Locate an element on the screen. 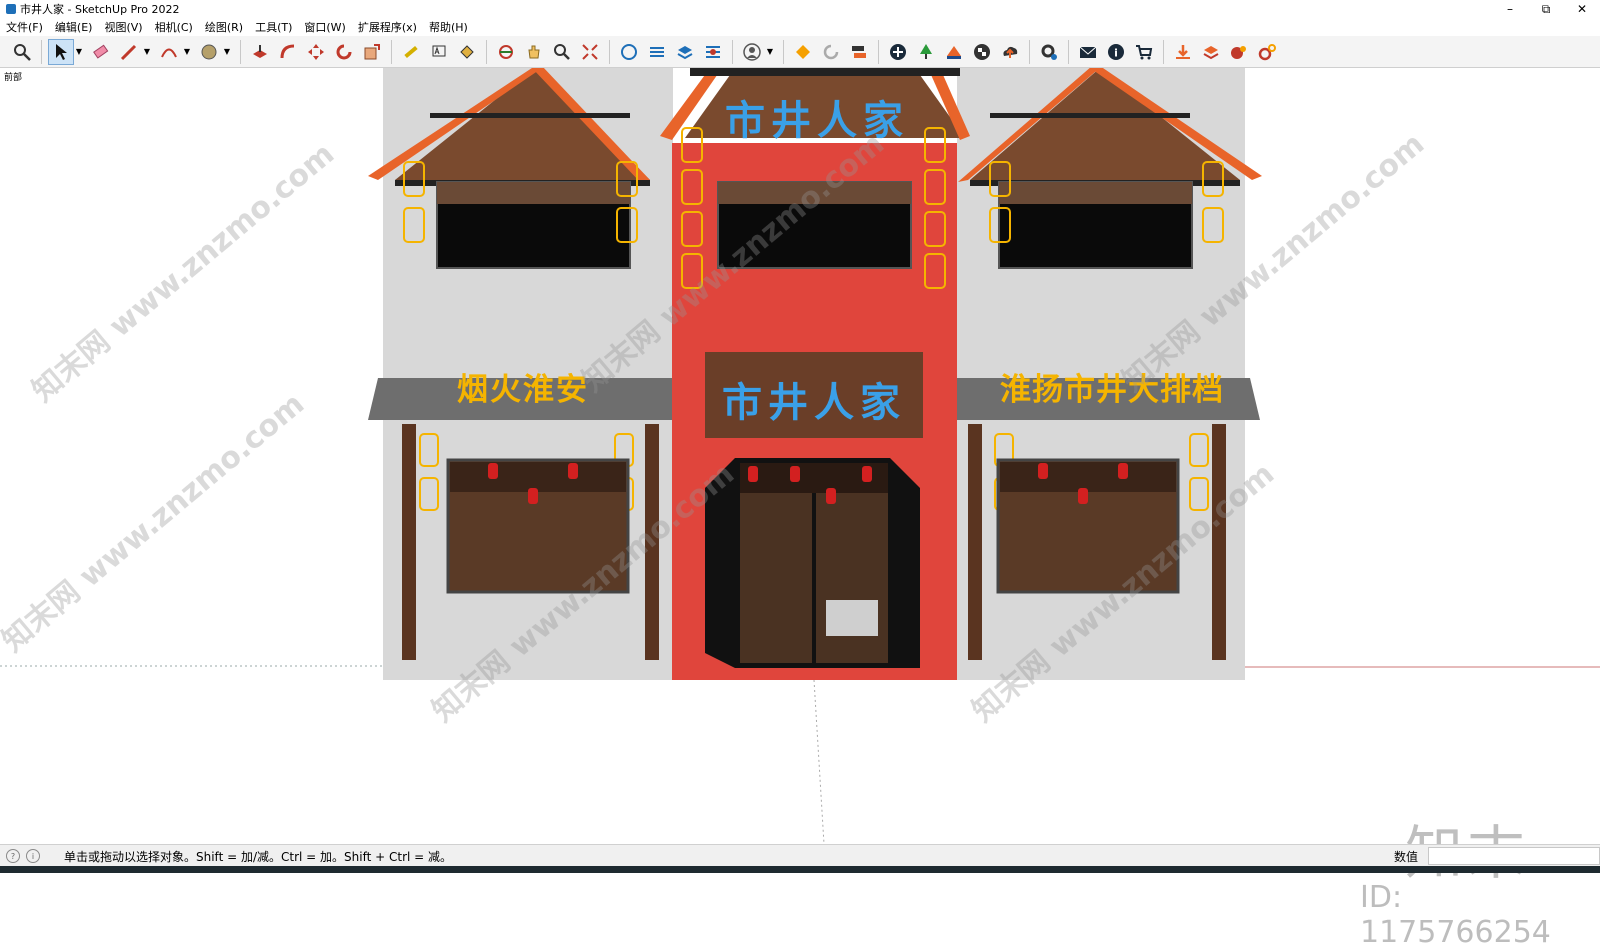 Image resolution: width=1600 pixels, height=950 pixels. credits-info-icon: i is located at coordinates (33, 856).